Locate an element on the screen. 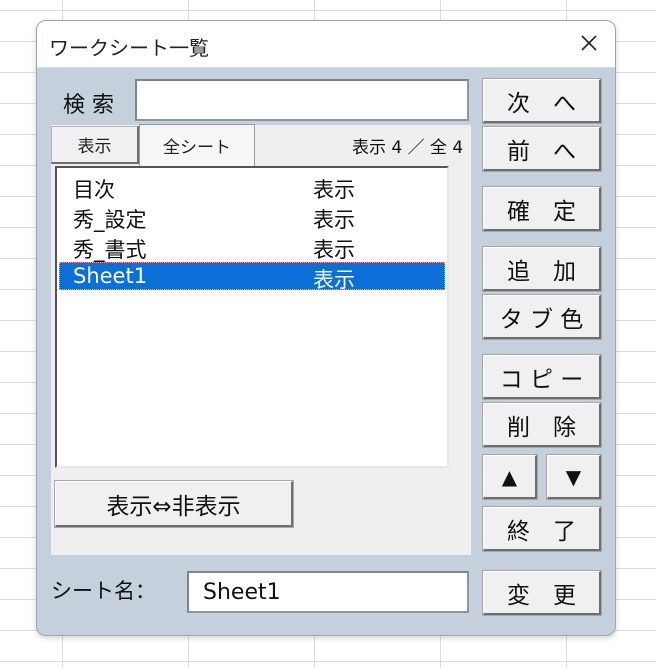 The width and height of the screenshot is (656, 668). rename-button: 変 更 is located at coordinates (542, 593).